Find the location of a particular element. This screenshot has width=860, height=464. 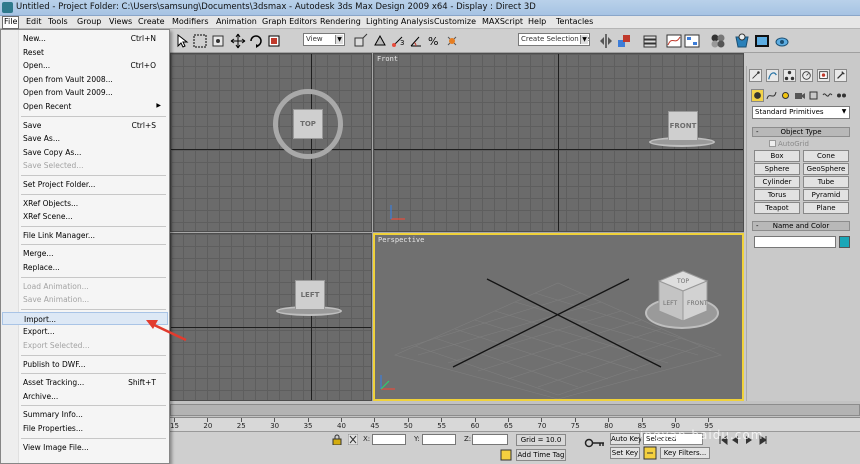

file-menu-item-open-recent: Open Recent ▶ is located at coordinates (85, 106).